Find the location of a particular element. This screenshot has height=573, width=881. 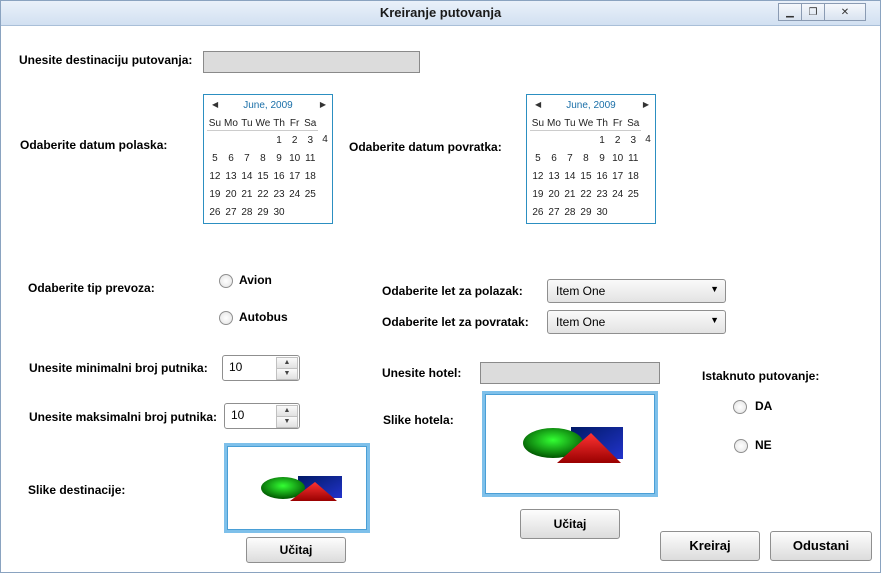

radio-ne is located at coordinates (741, 446).